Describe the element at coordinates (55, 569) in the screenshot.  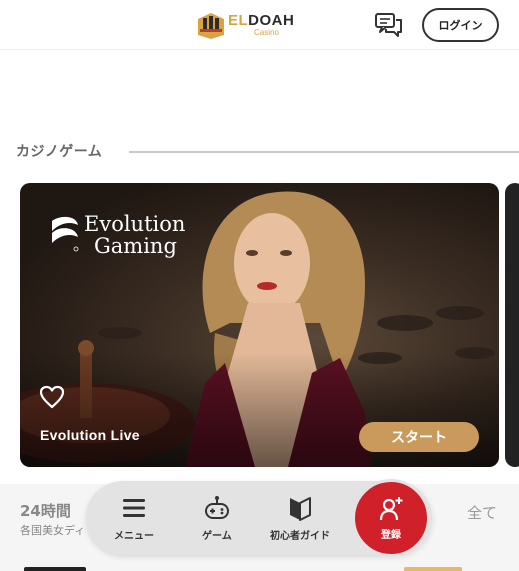
I see `next-row-card` at that location.